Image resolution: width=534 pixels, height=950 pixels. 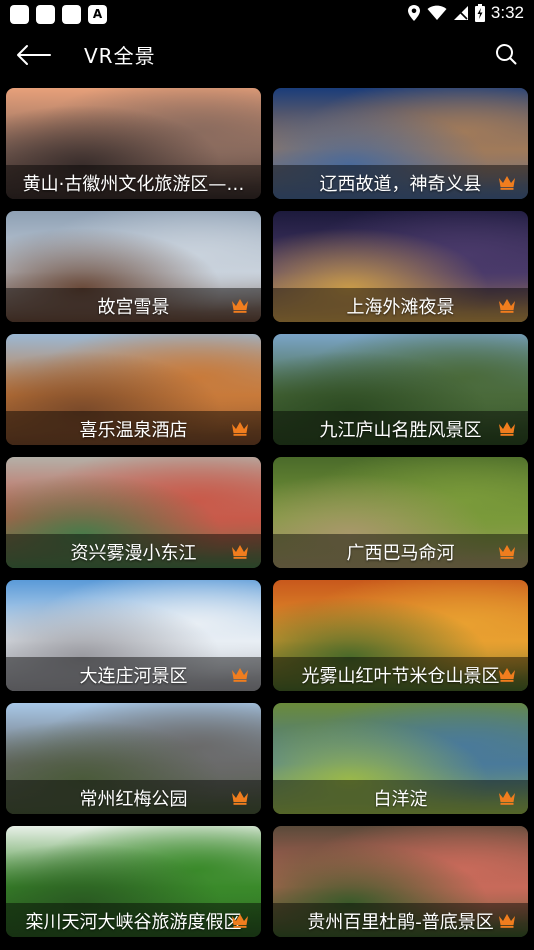 I want to click on app-notification-icon, so click(x=97, y=14).